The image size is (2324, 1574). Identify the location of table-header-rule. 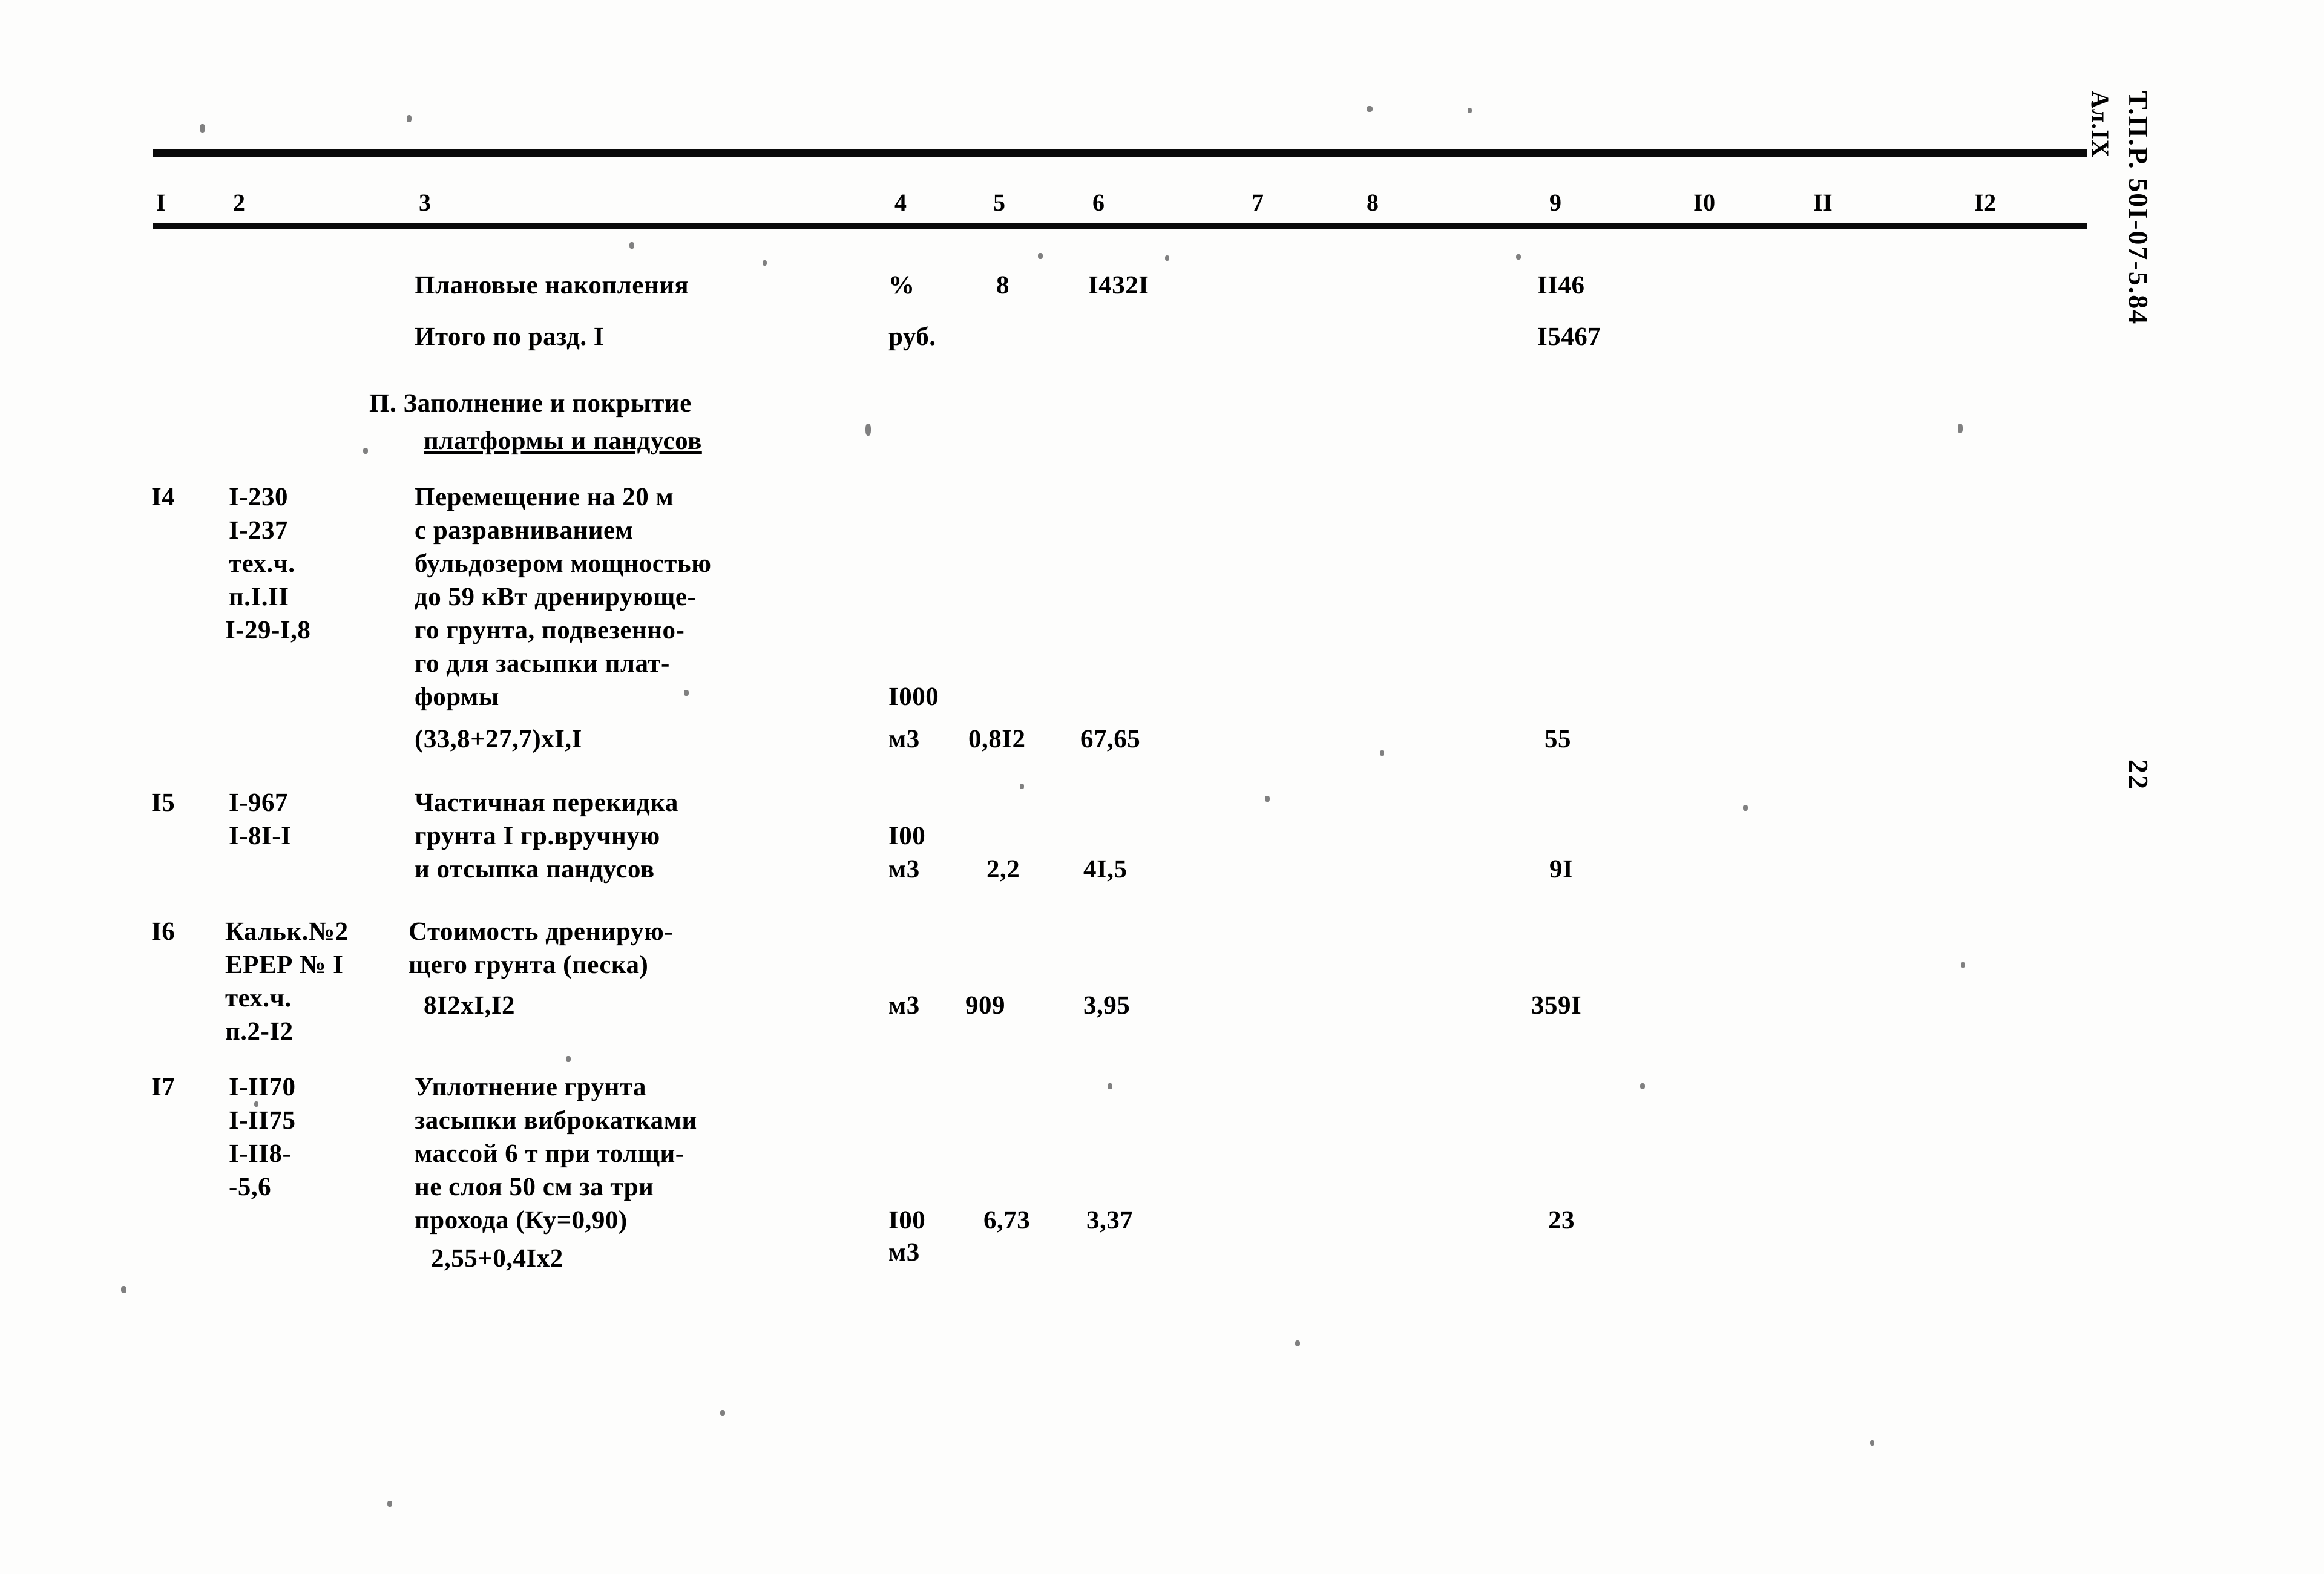
(1120, 226).